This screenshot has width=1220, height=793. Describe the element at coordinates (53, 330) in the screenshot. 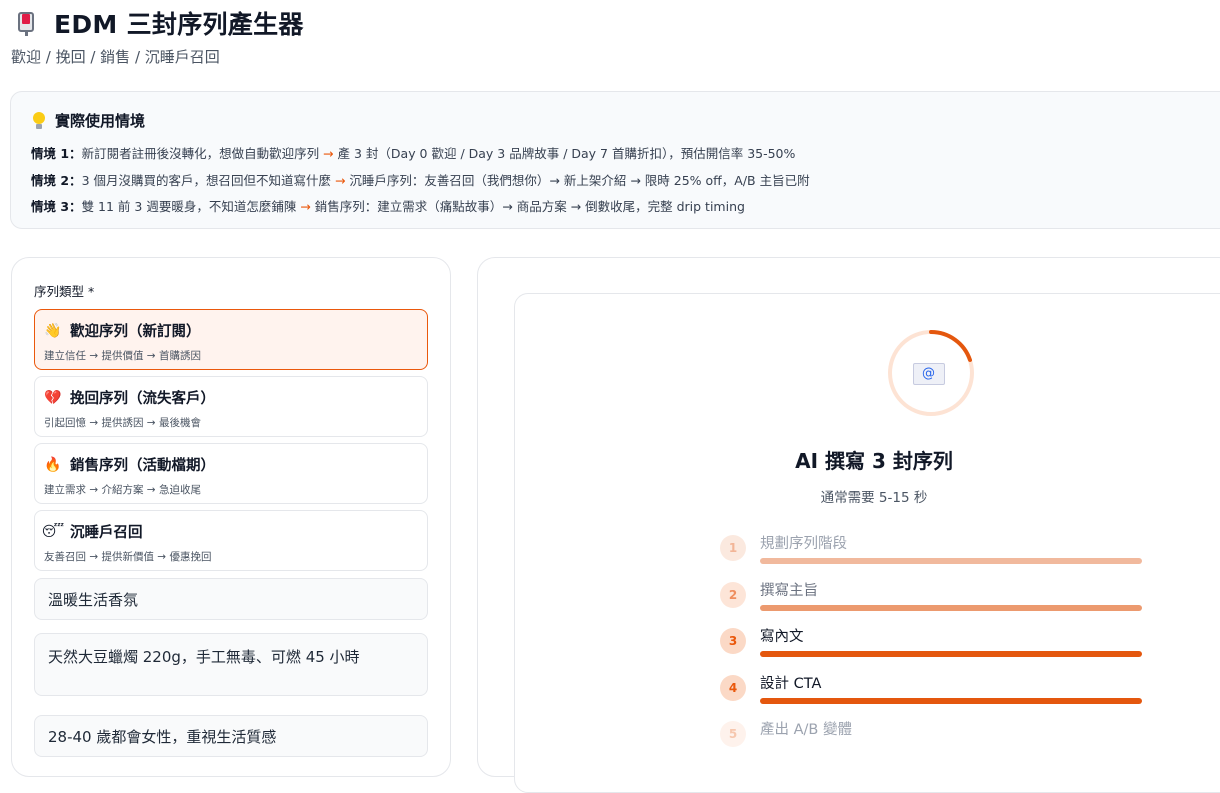

I see `waving-hand-icon: 👋` at that location.